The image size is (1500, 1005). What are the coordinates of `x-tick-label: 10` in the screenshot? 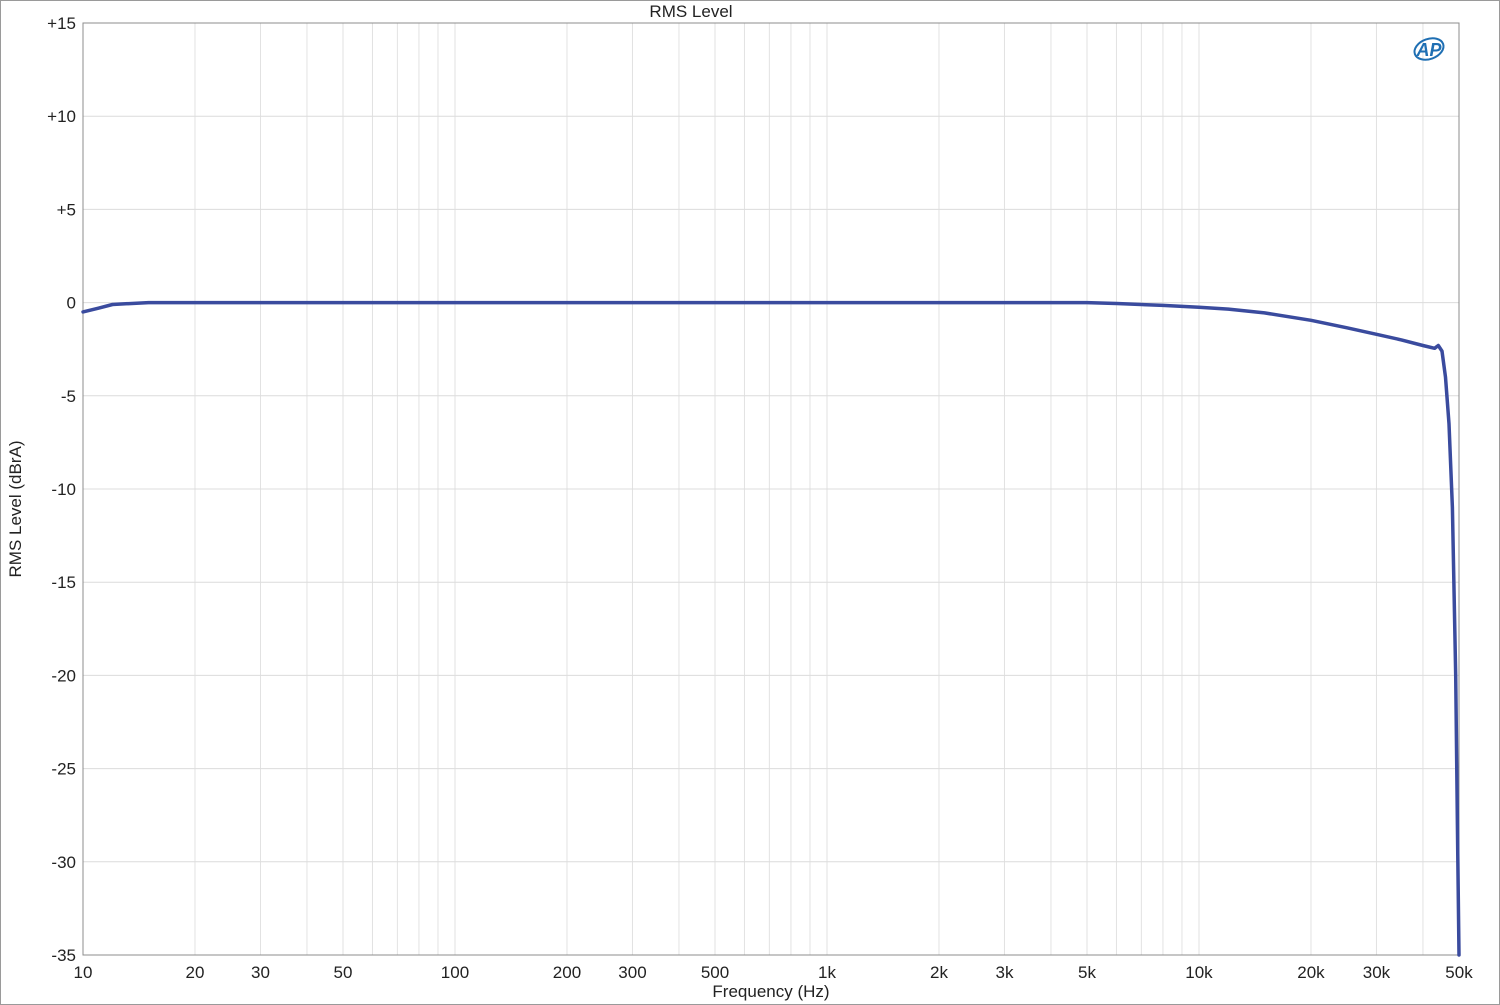 It's located at (83, 972).